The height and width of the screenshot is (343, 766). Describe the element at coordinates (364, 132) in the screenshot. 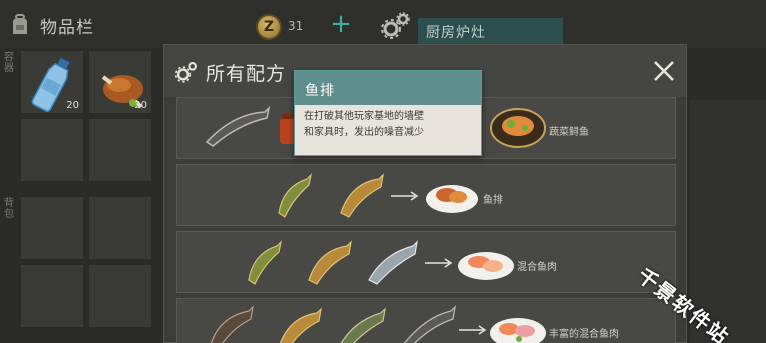

I see `tooltip-line: 和家具时，发出的噪音减少` at that location.